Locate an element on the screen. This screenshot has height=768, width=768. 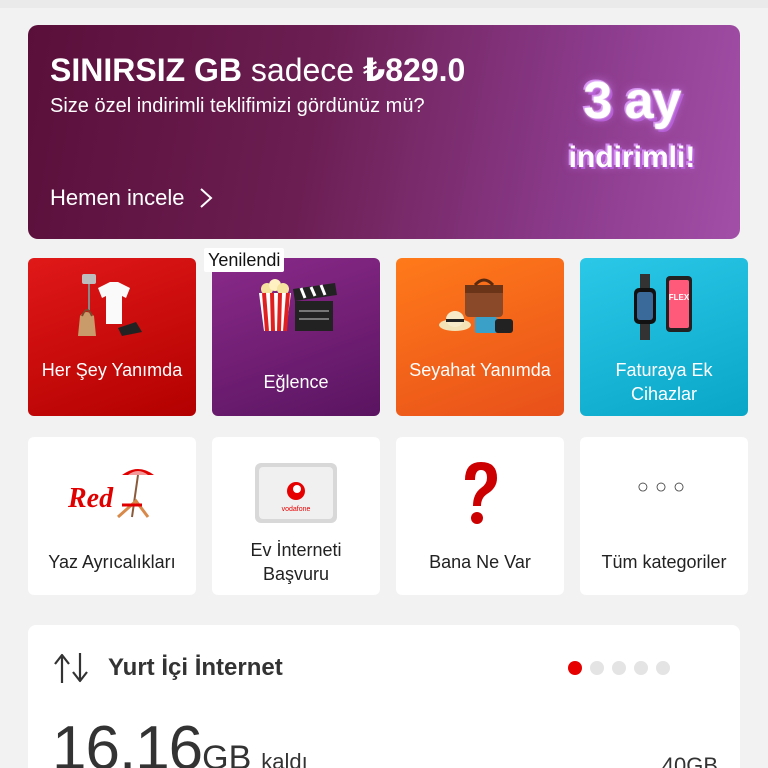
shortcut-yaz-ayricaliklari: Red Yaz Ayrıcalıkları is located at coordinates (112, 516).